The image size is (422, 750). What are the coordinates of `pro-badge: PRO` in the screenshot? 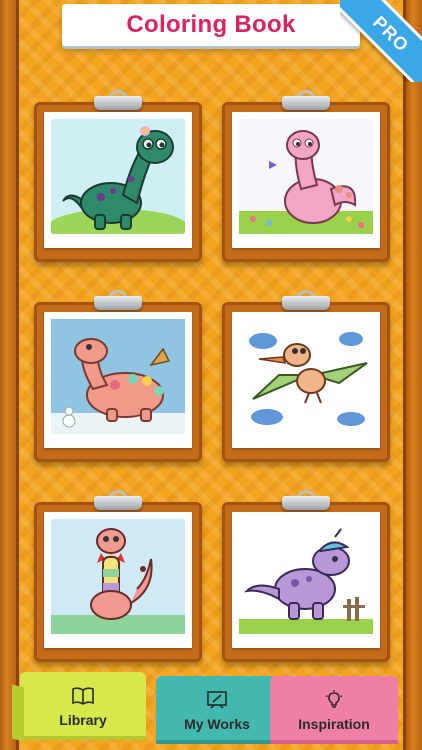 It's located at (381, 41).